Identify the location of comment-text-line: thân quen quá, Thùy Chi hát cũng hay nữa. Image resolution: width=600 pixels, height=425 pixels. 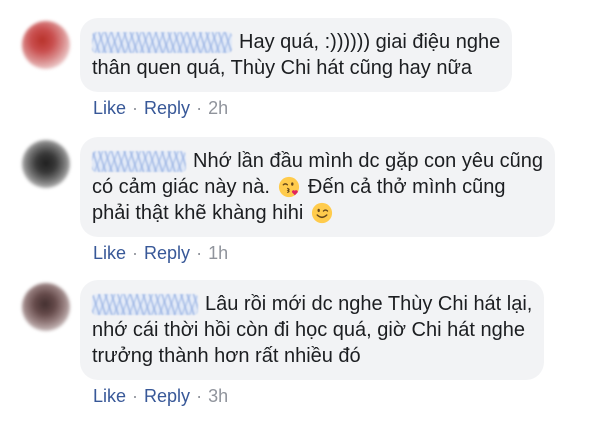
(296, 68).